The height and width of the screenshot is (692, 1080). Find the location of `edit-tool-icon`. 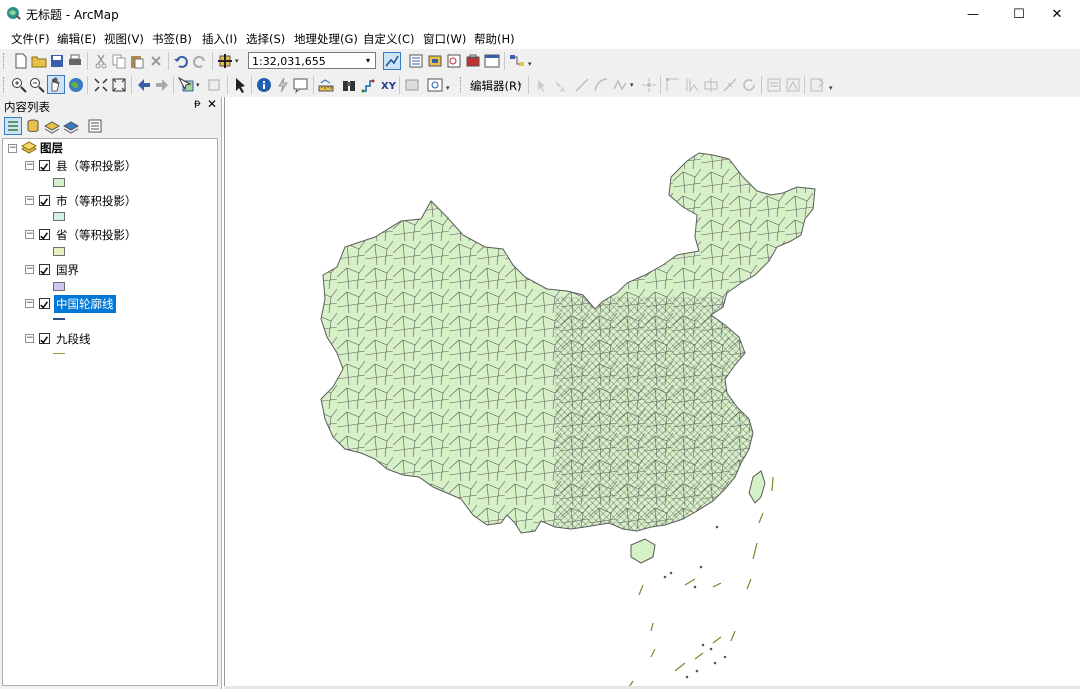

edit-tool-icon is located at coordinates (541, 85).